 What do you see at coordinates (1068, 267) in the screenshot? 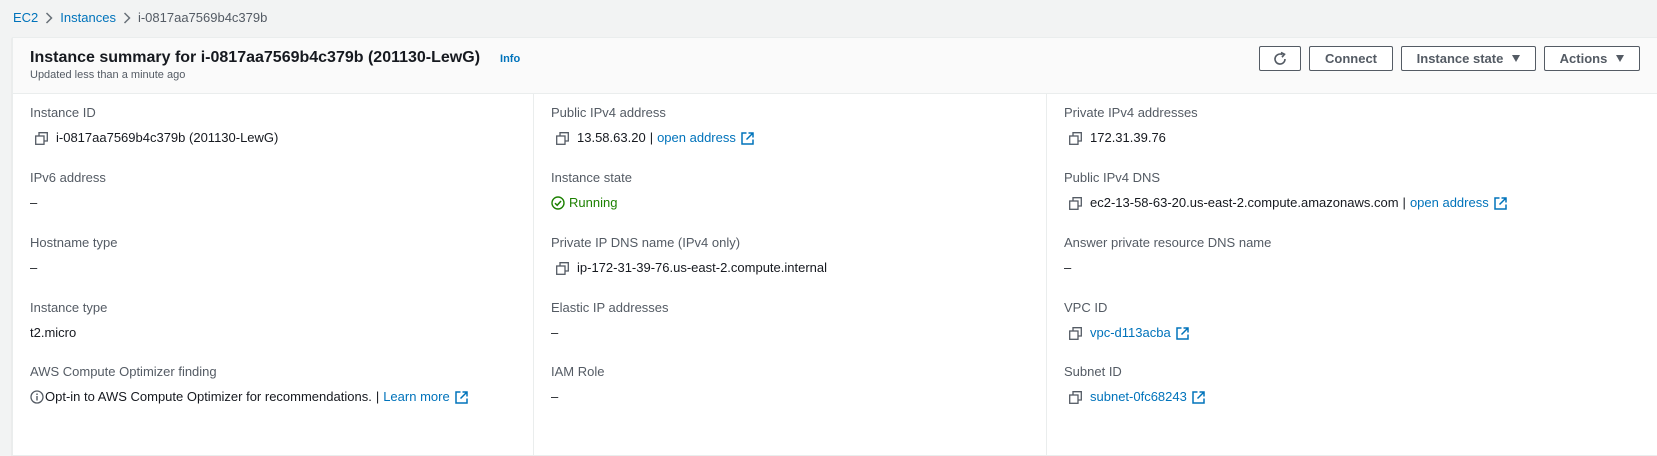
I see `answer-dns-value: –` at bounding box center [1068, 267].